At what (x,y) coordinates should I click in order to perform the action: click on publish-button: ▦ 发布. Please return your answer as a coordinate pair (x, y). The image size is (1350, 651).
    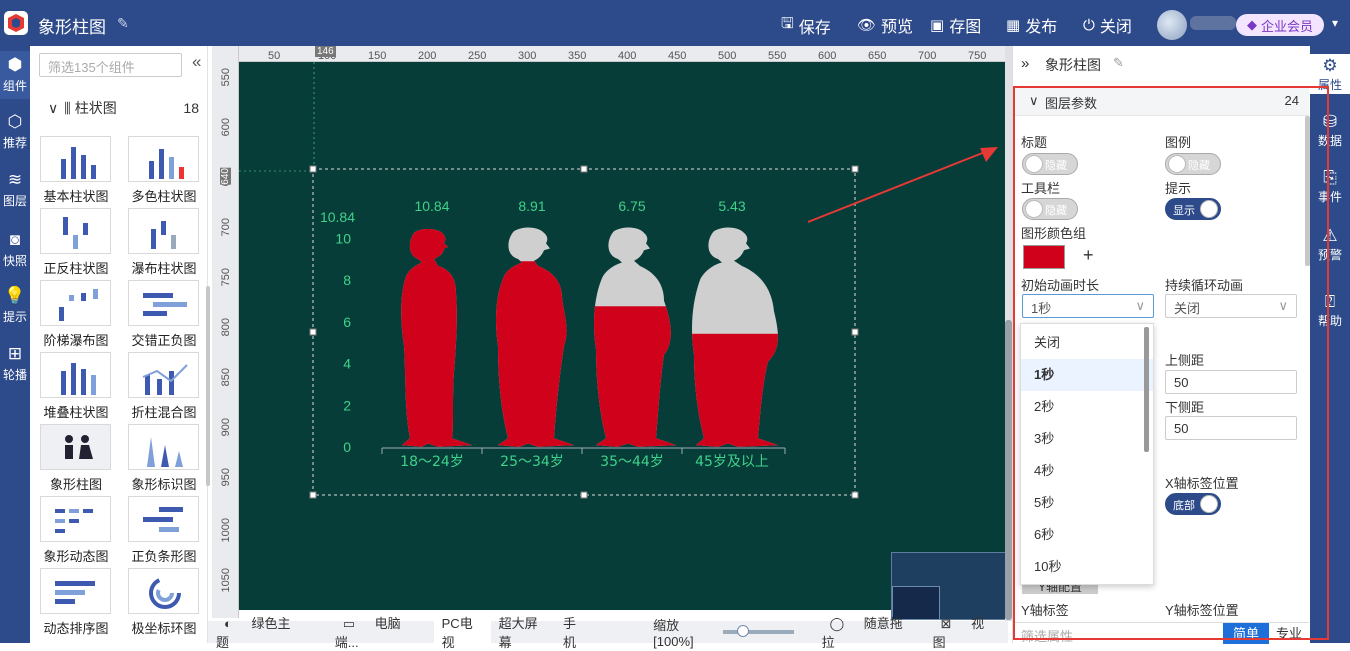
    Looking at the image, I should click on (1031, 25).